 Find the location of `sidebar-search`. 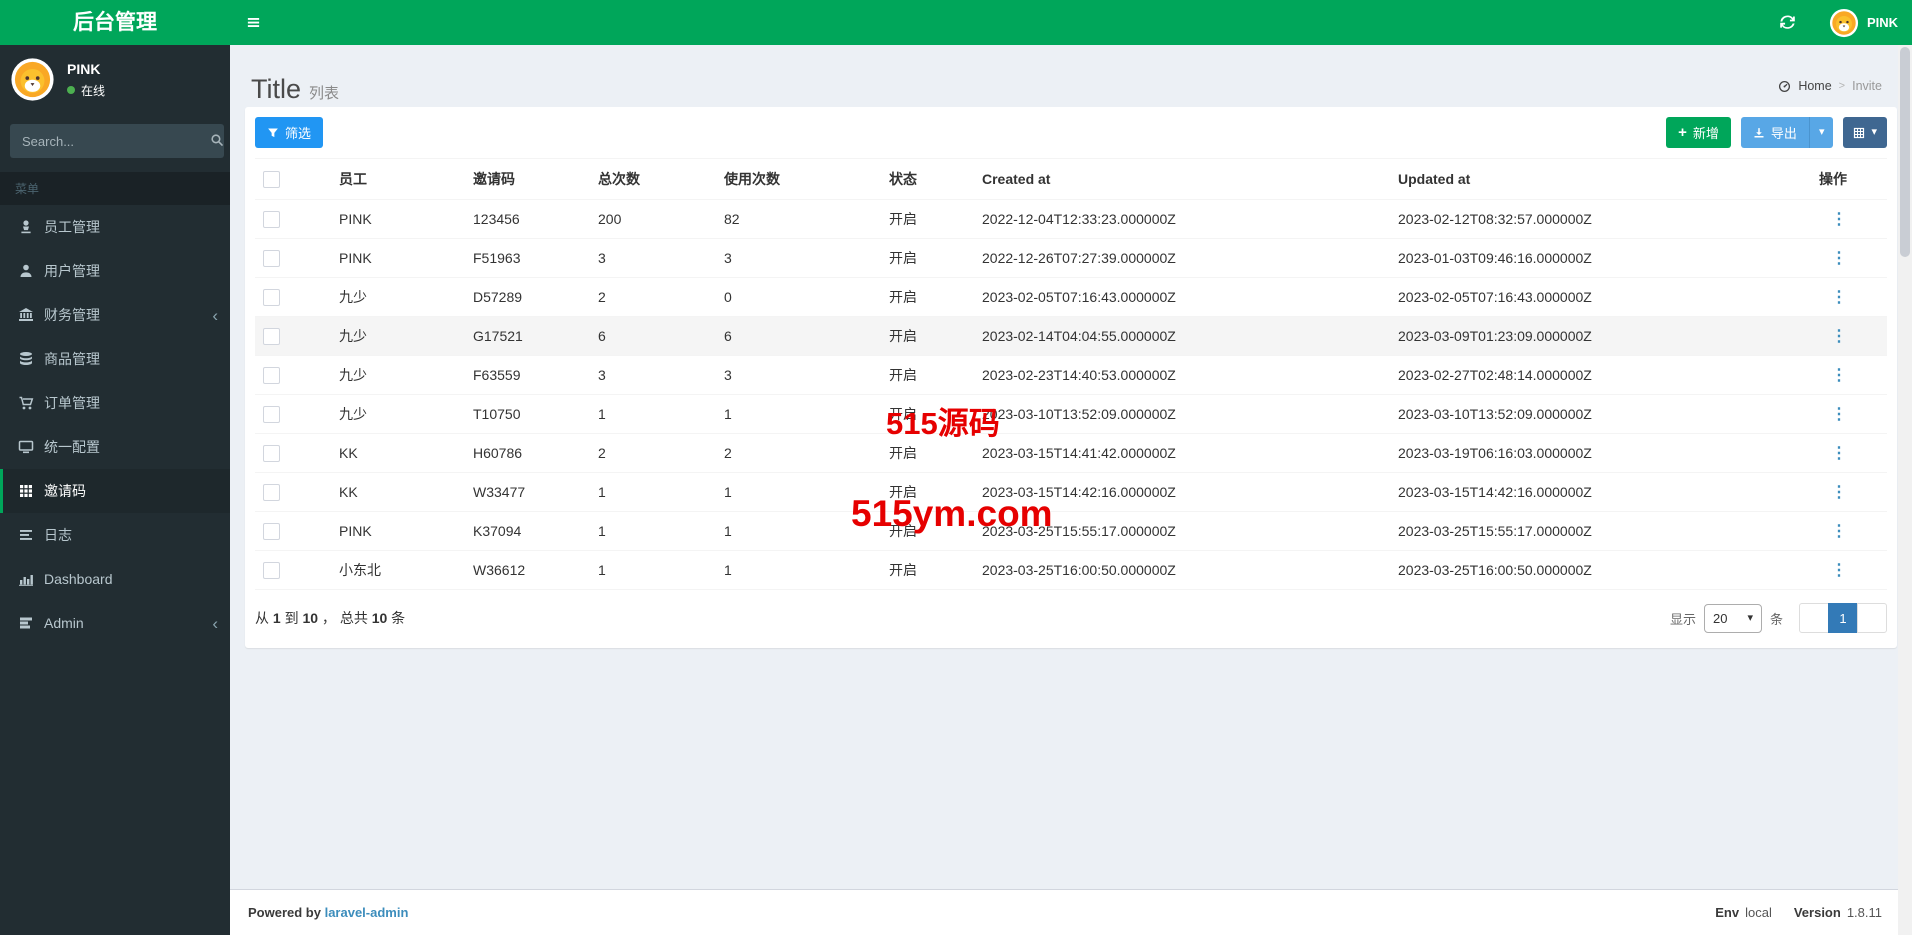

sidebar-search is located at coordinates (117, 141).